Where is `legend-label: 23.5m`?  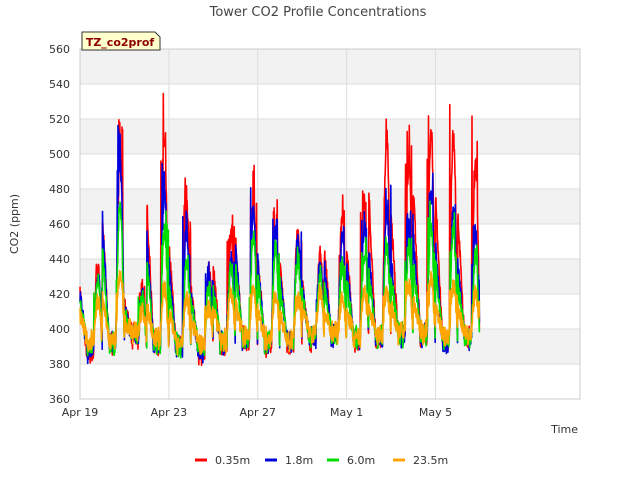 legend-label: 23.5m is located at coordinates (430, 460).